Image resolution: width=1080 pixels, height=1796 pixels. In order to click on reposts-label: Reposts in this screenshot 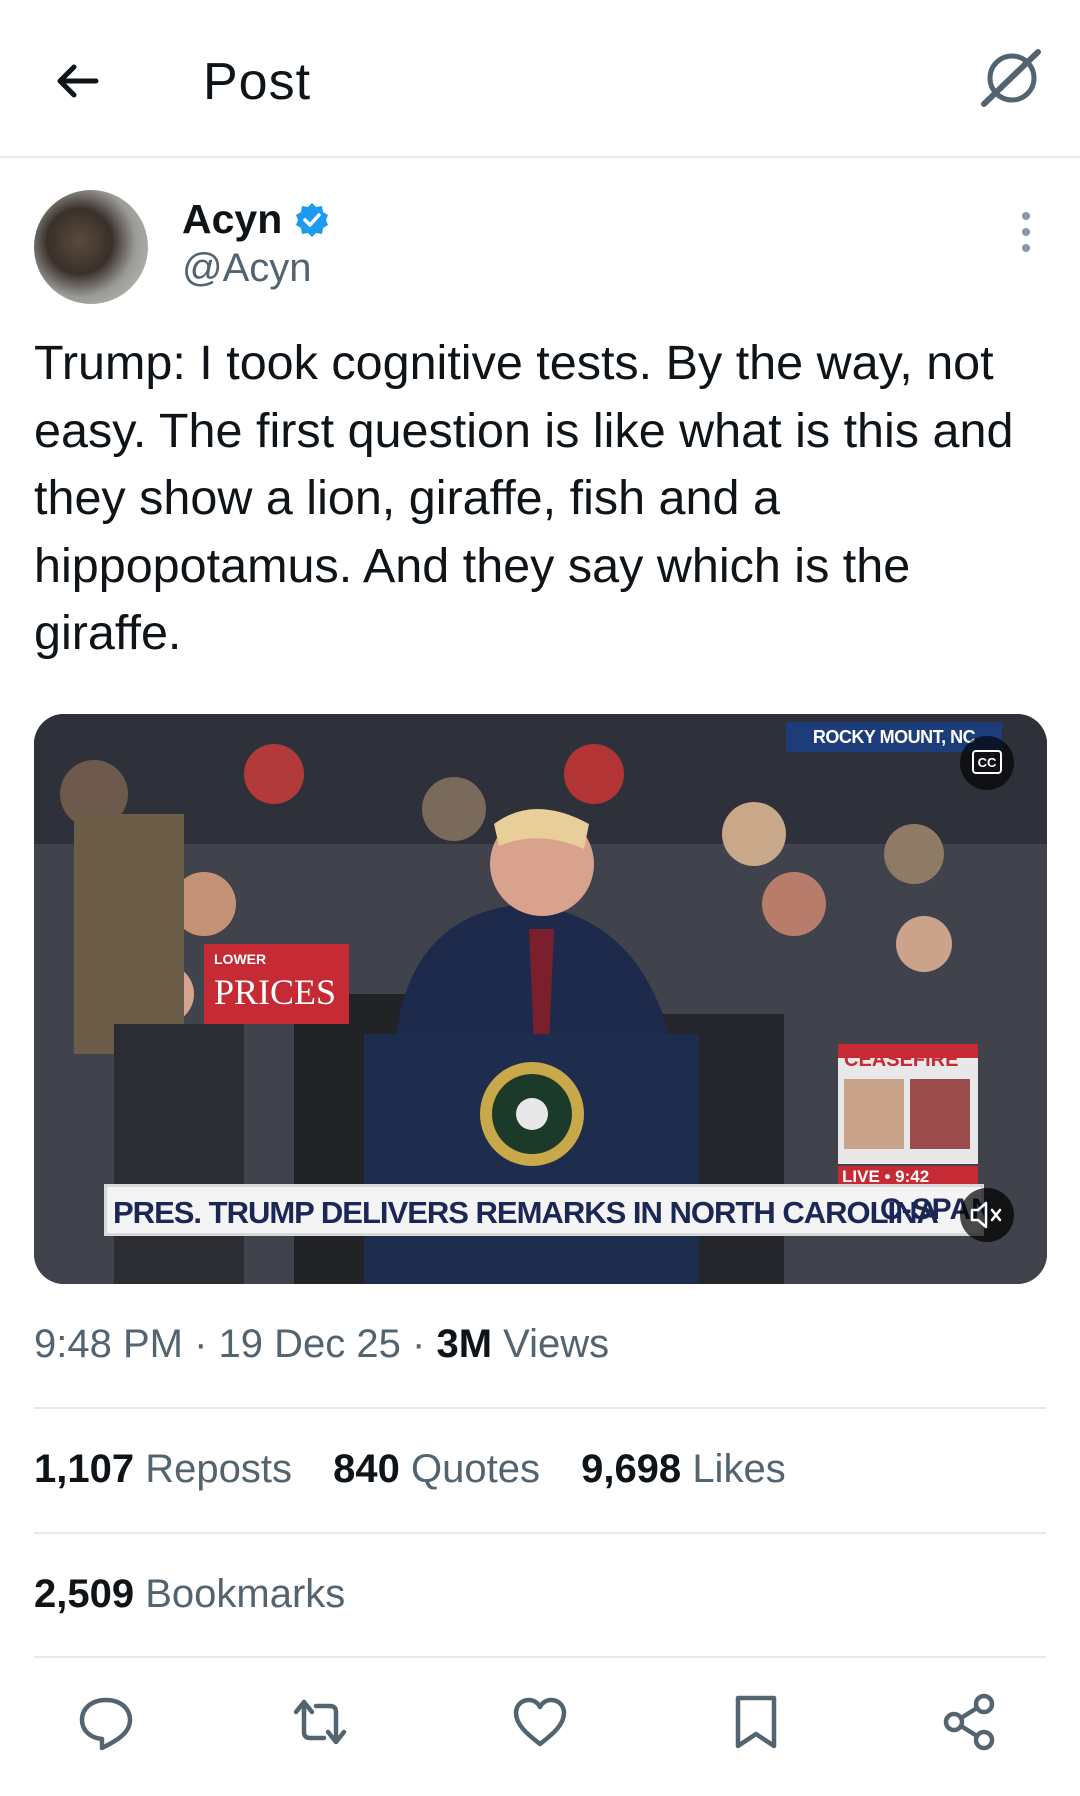, I will do `click(218, 1469)`.